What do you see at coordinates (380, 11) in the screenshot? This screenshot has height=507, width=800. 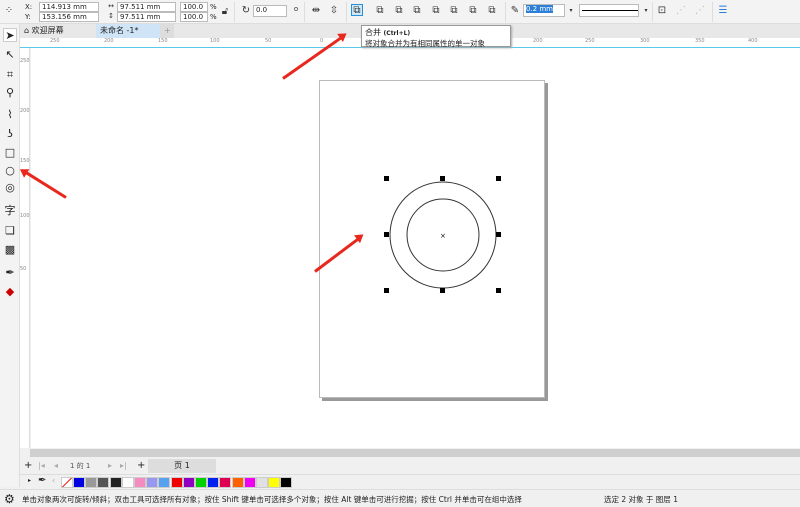 I see `weld-icon: ⧉` at bounding box center [380, 11].